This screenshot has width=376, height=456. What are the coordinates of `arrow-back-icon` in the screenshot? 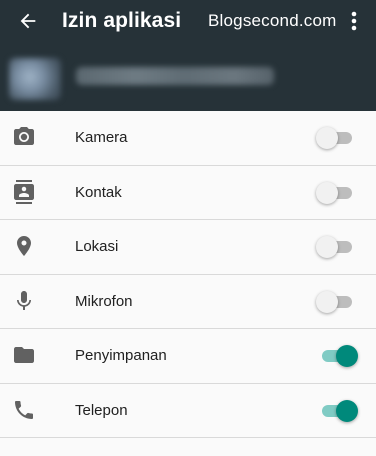 It's located at (28, 23).